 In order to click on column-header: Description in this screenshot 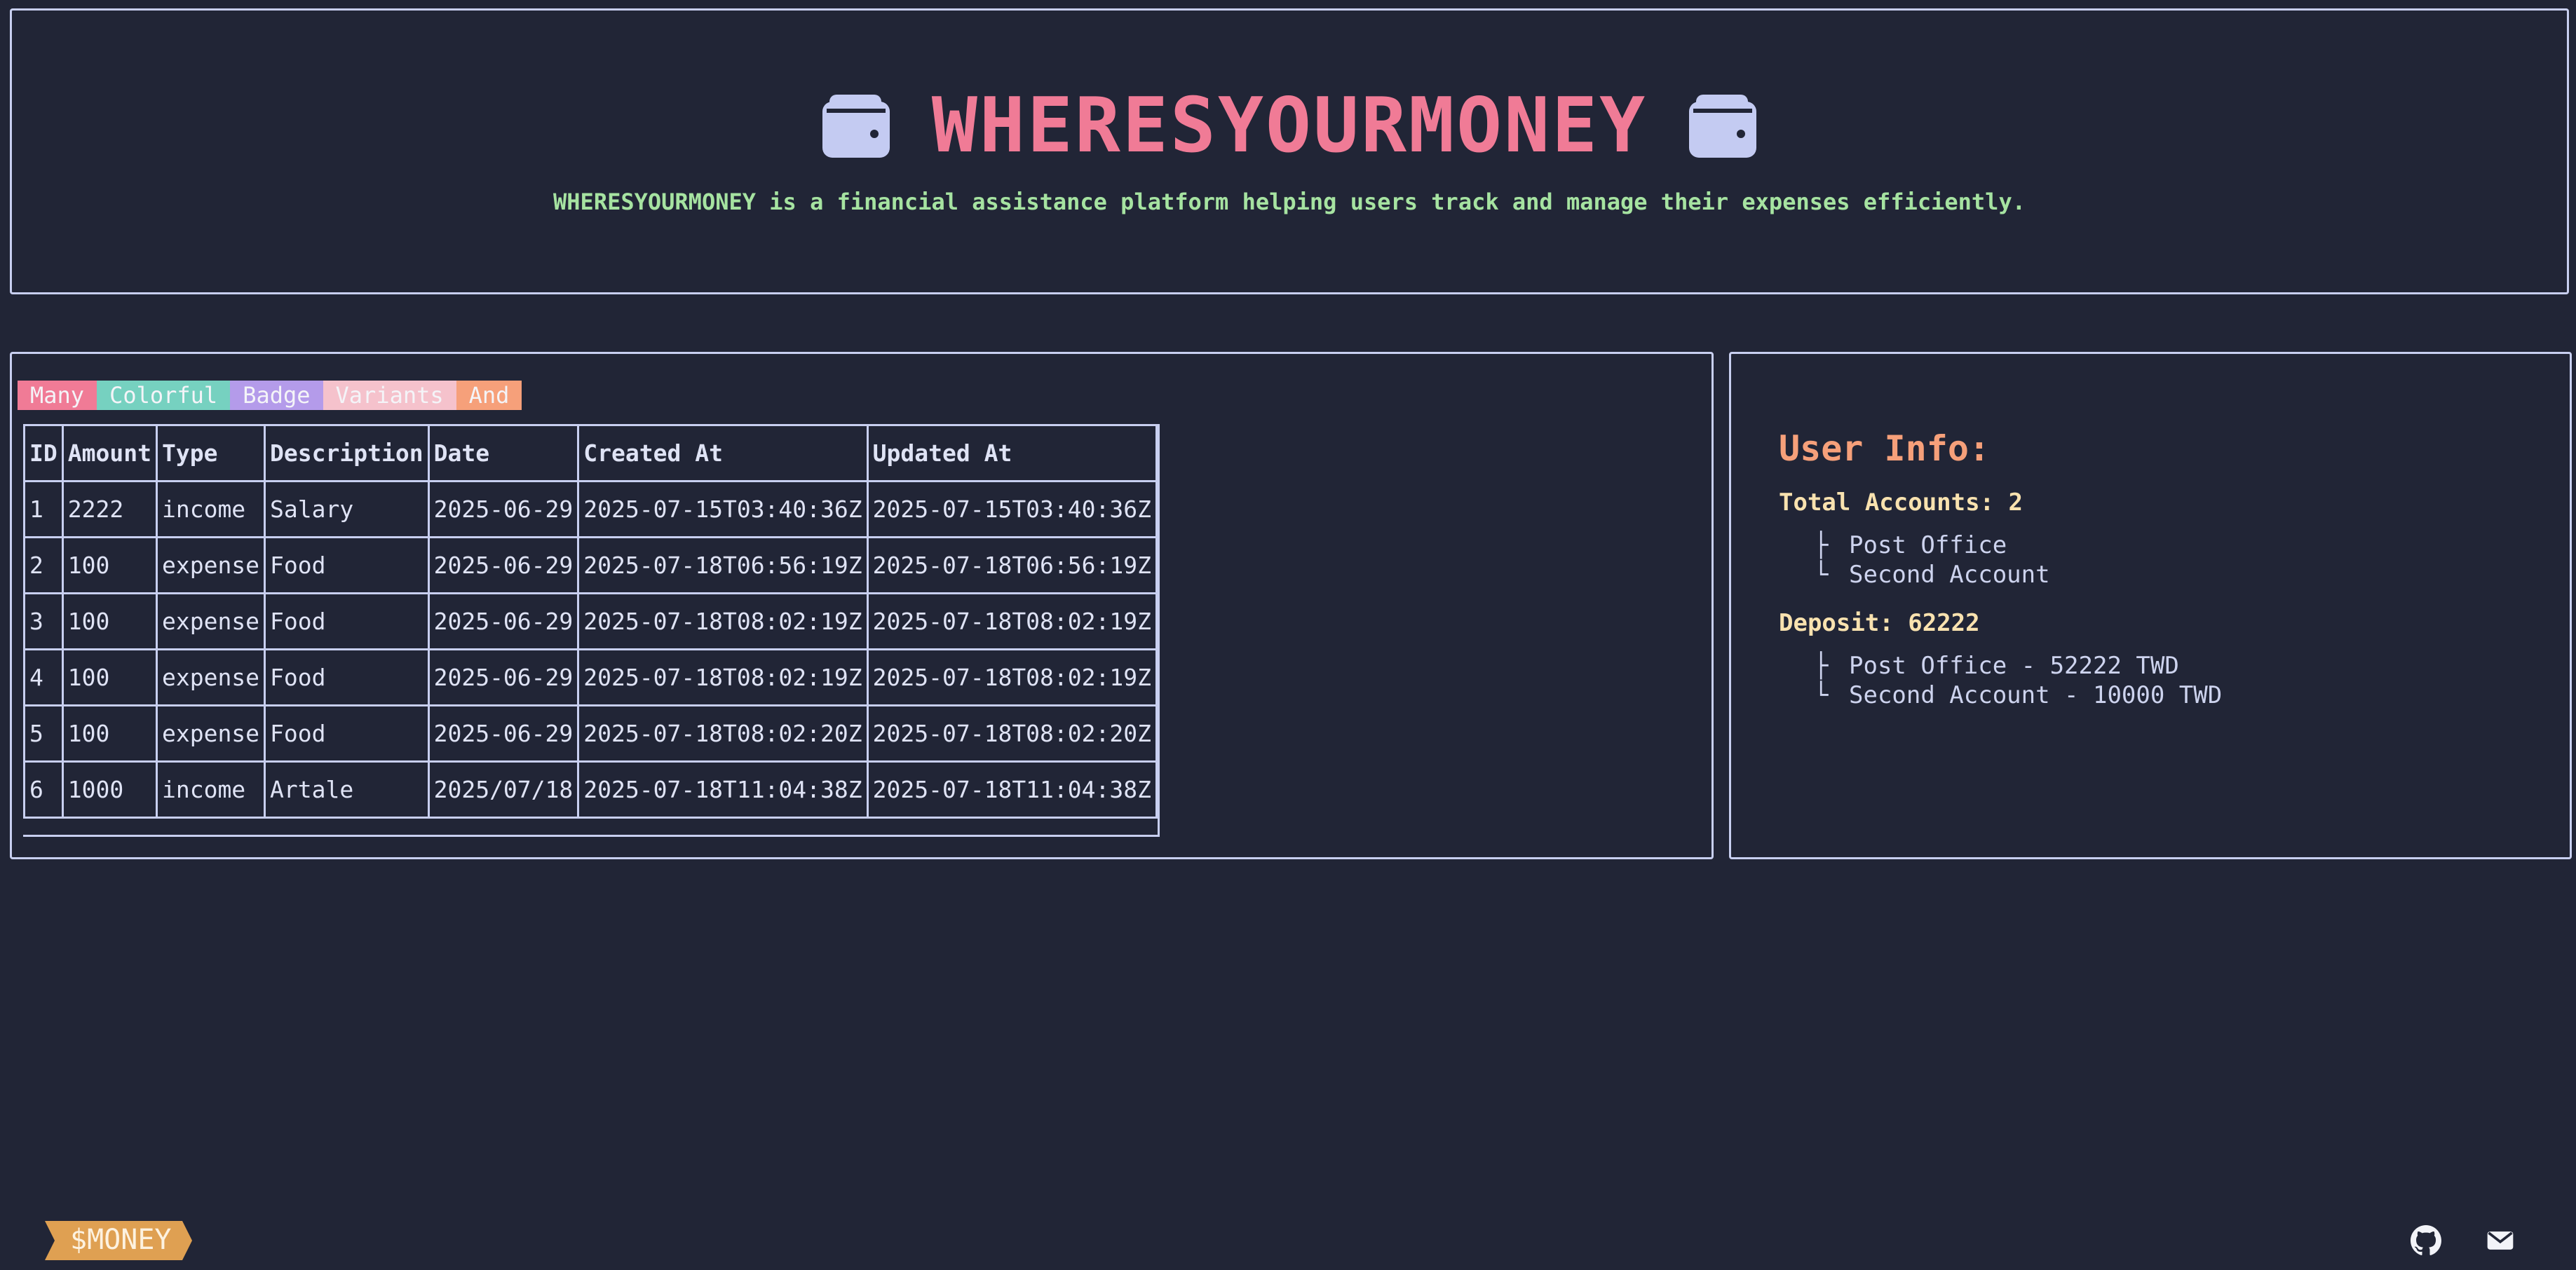, I will do `click(347, 453)`.